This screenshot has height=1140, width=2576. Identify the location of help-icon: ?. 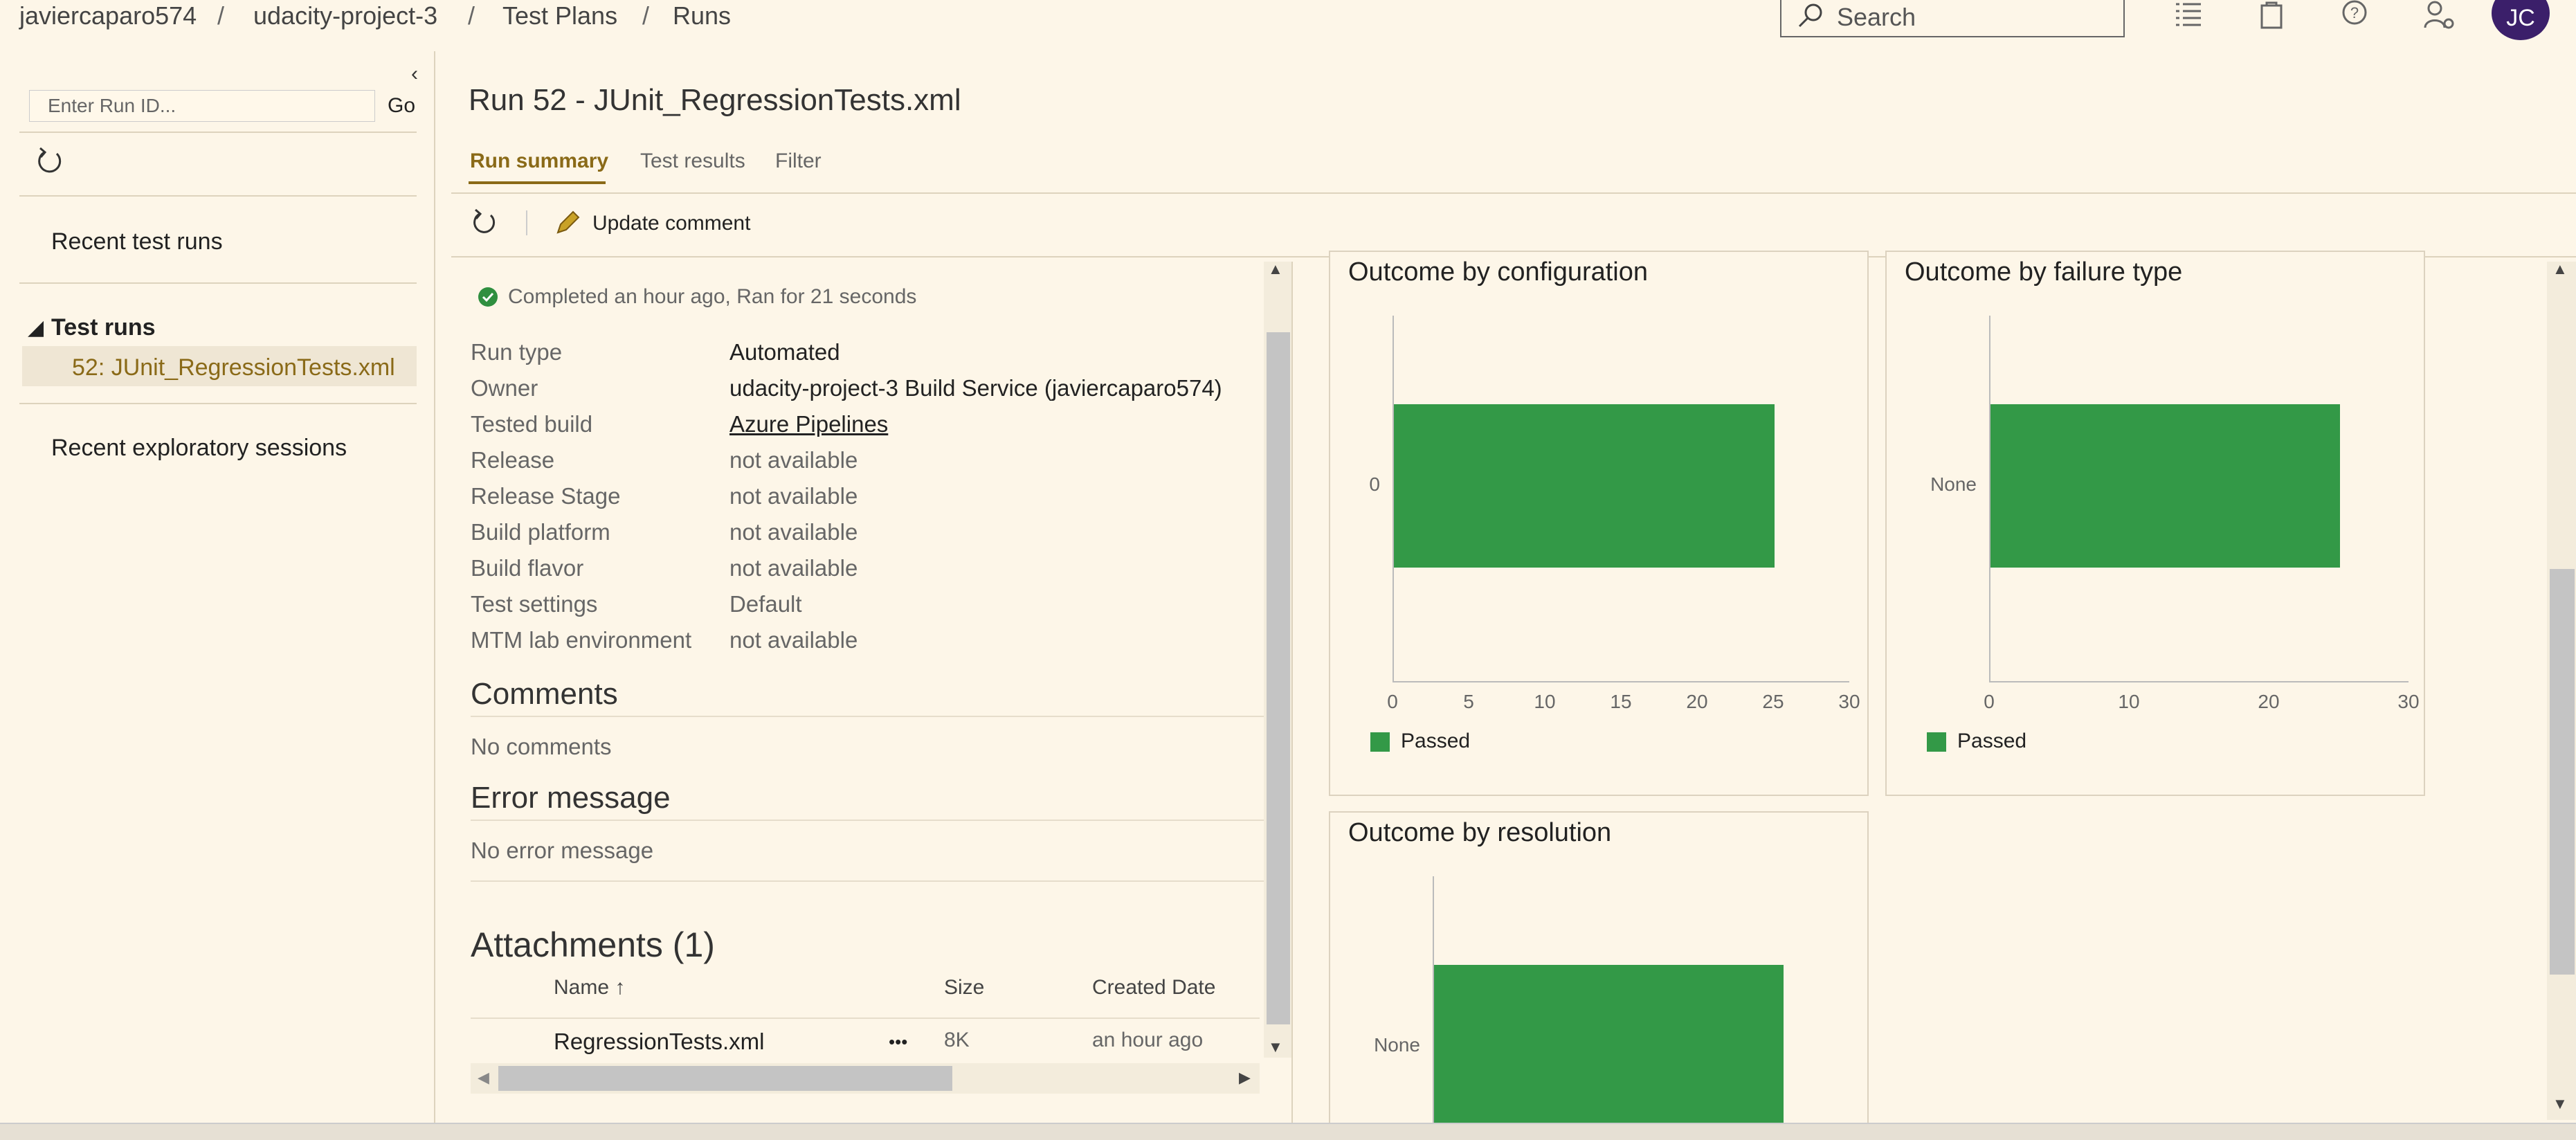
(2354, 15).